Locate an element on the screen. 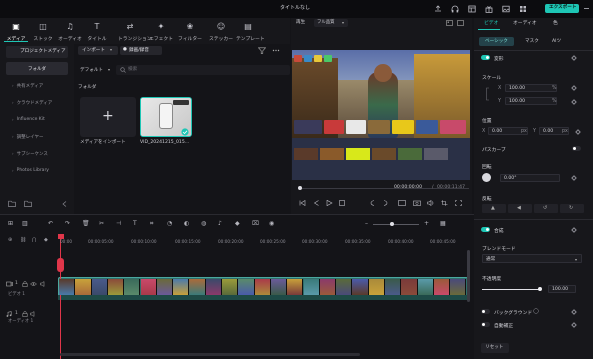 Image resolution: width=593 pixels, height=359 pixels. sidebar-item-4: › 調整レイヤー is located at coordinates (37, 136).